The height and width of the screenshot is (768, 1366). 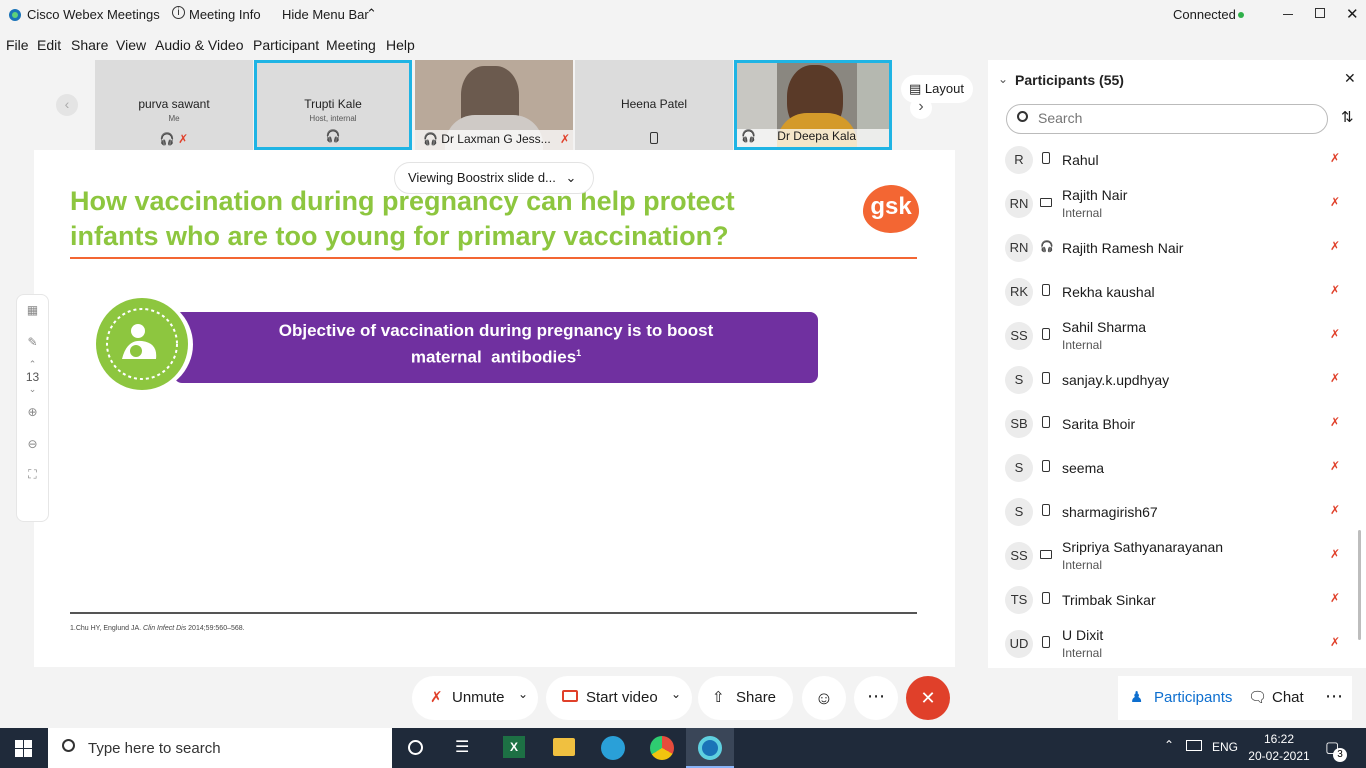 I want to click on participant-row: TS Trimbak Sinkar ✗, so click(x=1168, y=600).